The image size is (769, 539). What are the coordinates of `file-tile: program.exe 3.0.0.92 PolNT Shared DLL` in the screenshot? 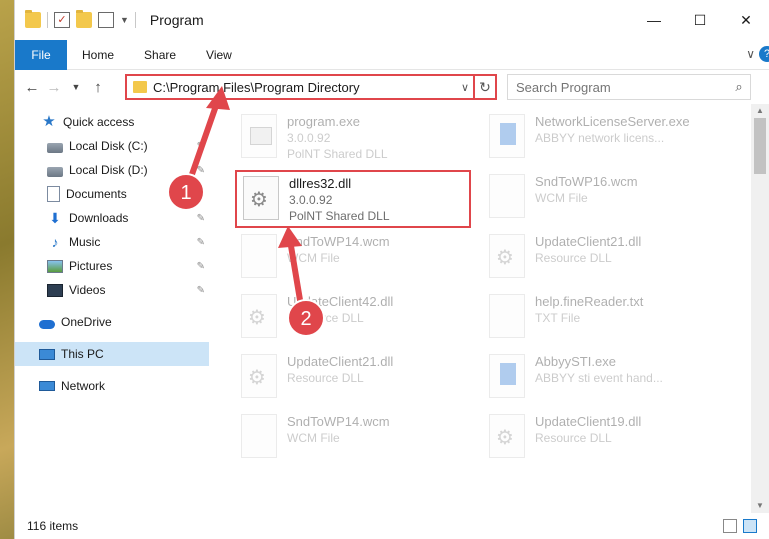 It's located at (350, 138).